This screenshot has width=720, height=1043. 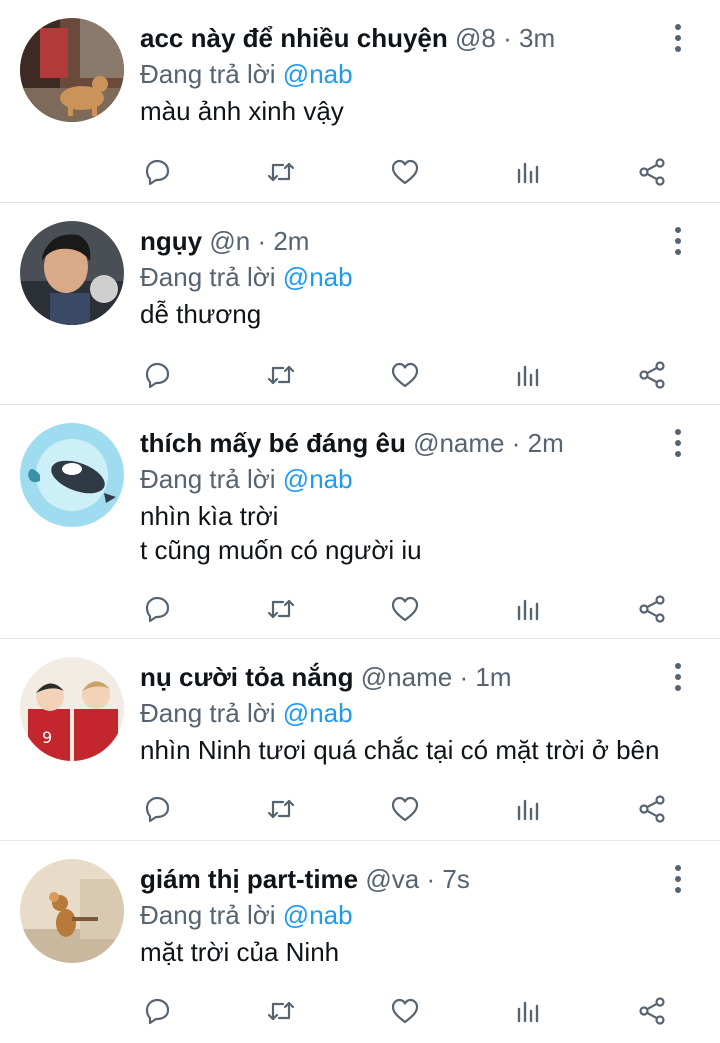 What do you see at coordinates (247, 677) in the screenshot?
I see `display-name: nụ cười tỏa nắng` at bounding box center [247, 677].